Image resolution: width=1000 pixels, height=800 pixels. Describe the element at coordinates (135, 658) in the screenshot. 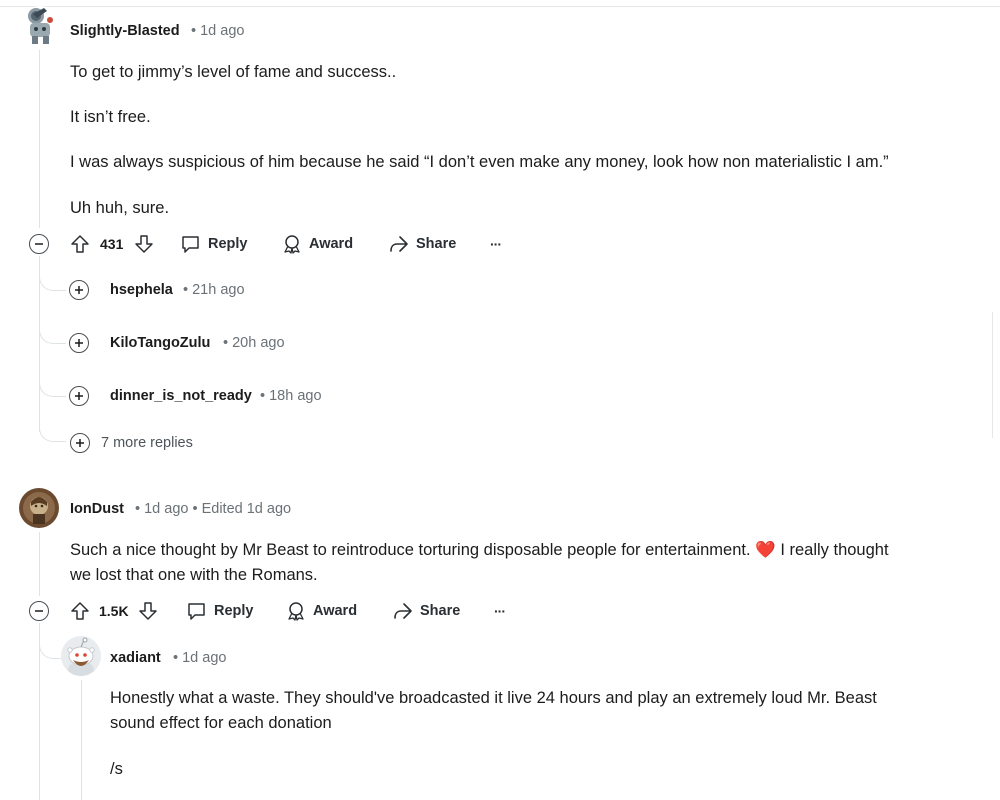

I see `reply-author: xadiant` at that location.